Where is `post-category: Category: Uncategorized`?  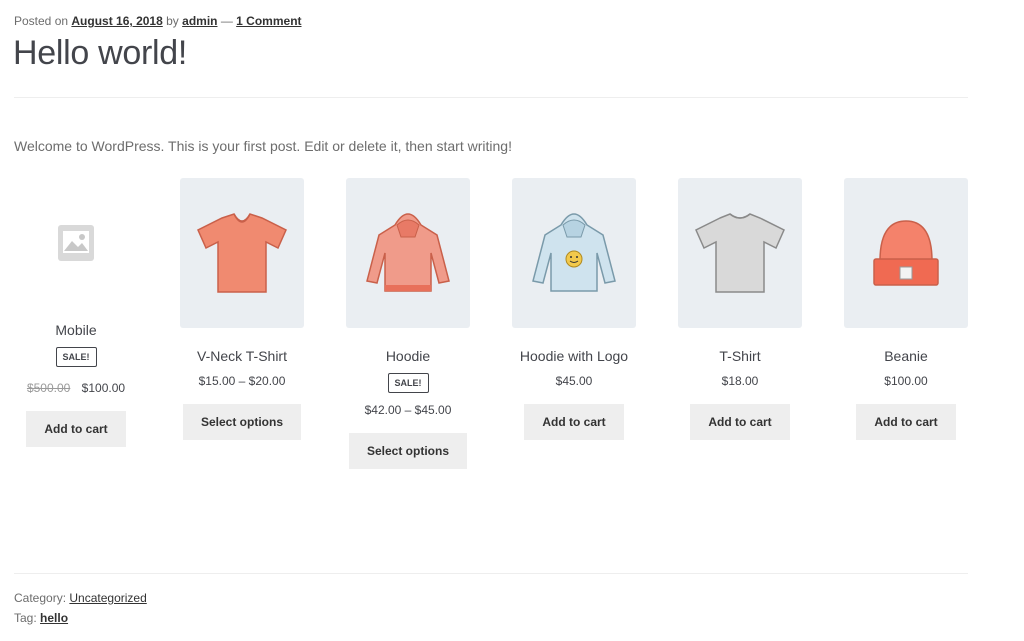
post-category: Category: Uncategorized is located at coordinates (80, 598).